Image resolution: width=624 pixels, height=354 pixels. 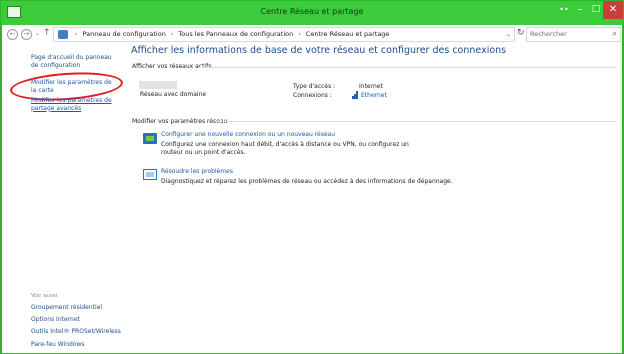 I want to click on maximize-button: □, so click(x=596, y=10).